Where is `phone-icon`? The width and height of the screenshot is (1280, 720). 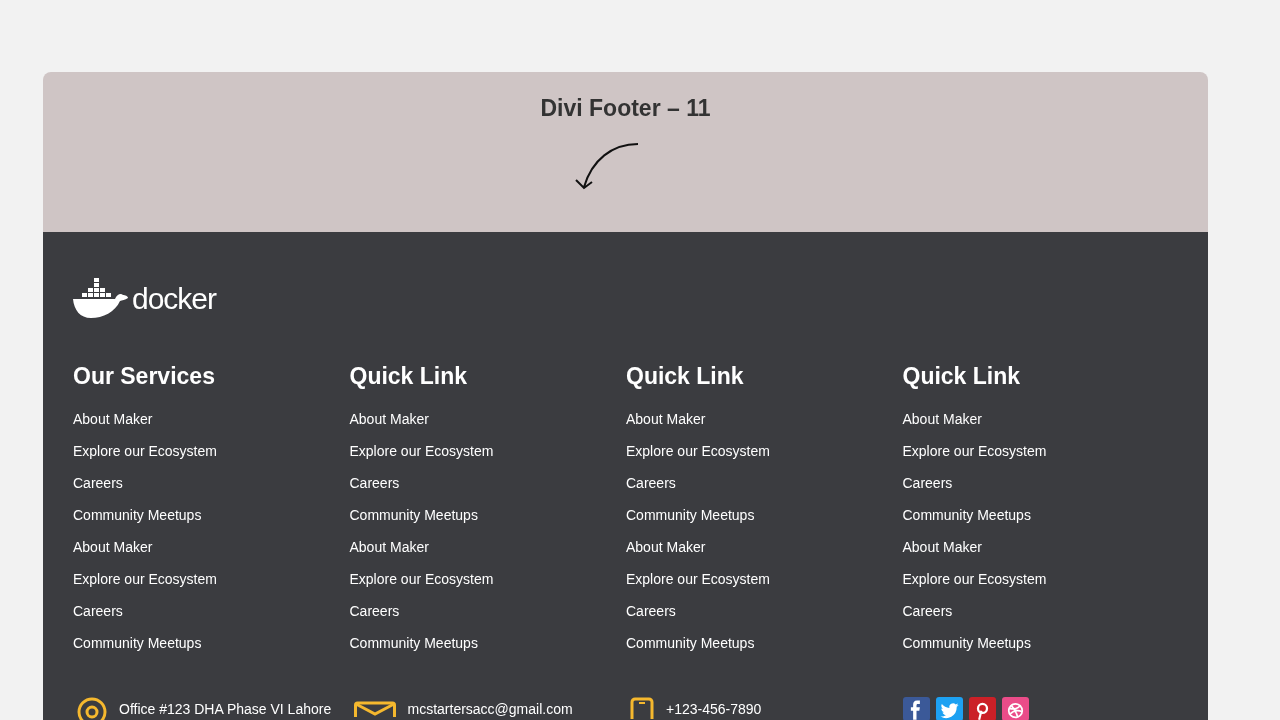 phone-icon is located at coordinates (642, 708).